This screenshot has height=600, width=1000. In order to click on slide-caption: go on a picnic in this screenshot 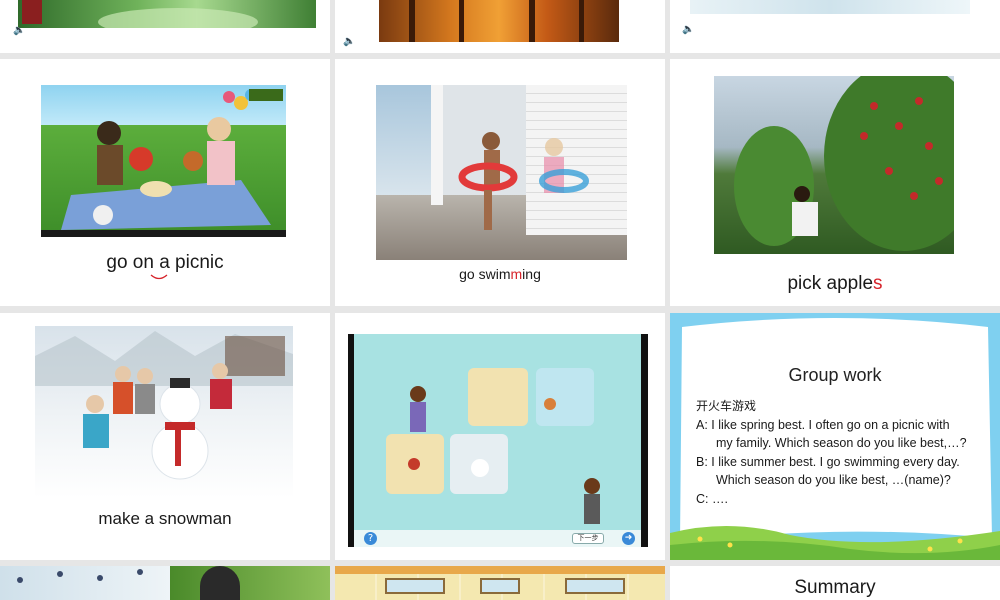, I will do `click(165, 263)`.